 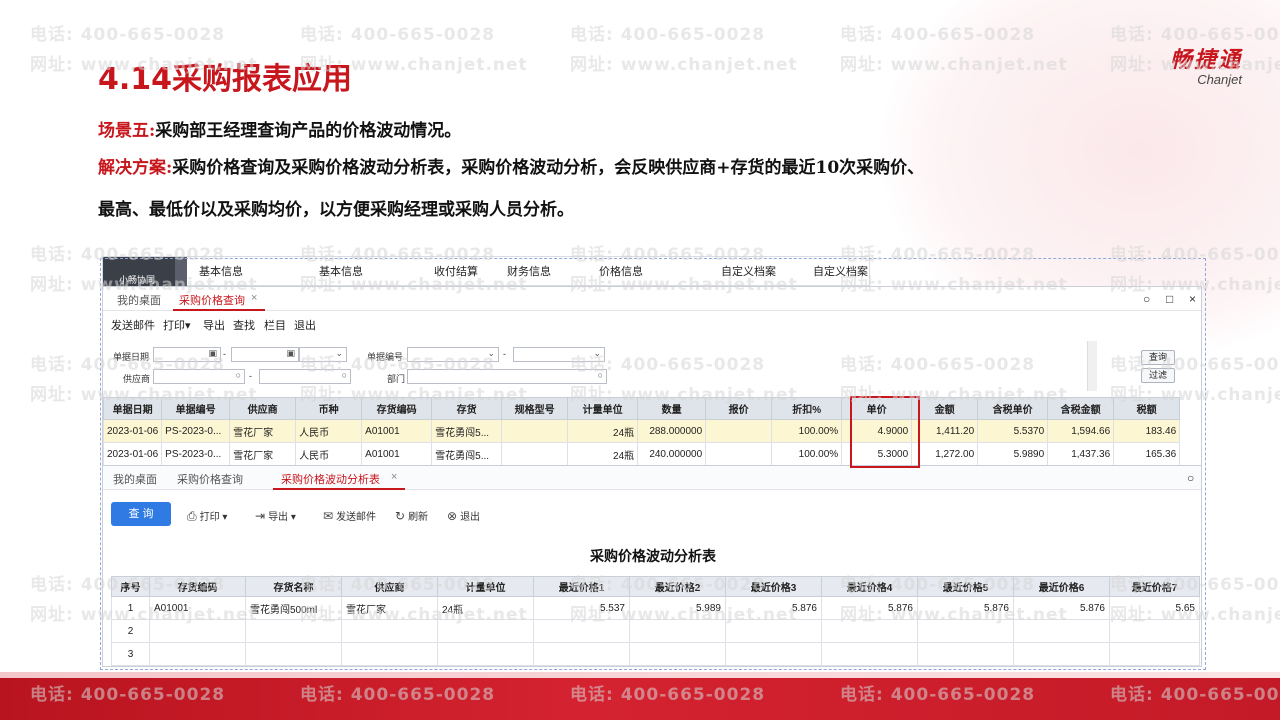 I want to click on send-mail-button: ✉ 发送邮件, so click(x=349, y=515).